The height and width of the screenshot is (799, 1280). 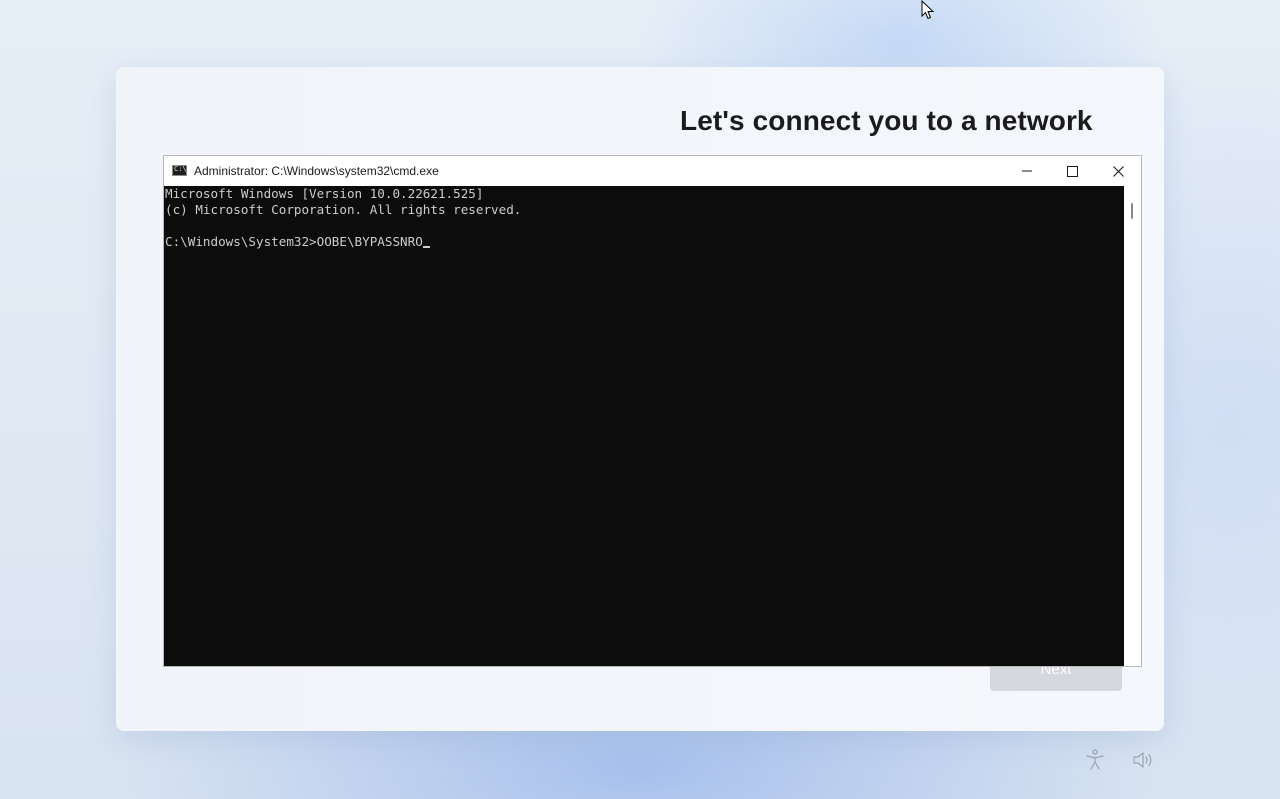 What do you see at coordinates (294, 241) in the screenshot?
I see `command-text: C:\Windows\System32>OOBE\BYPASSNRO` at bounding box center [294, 241].